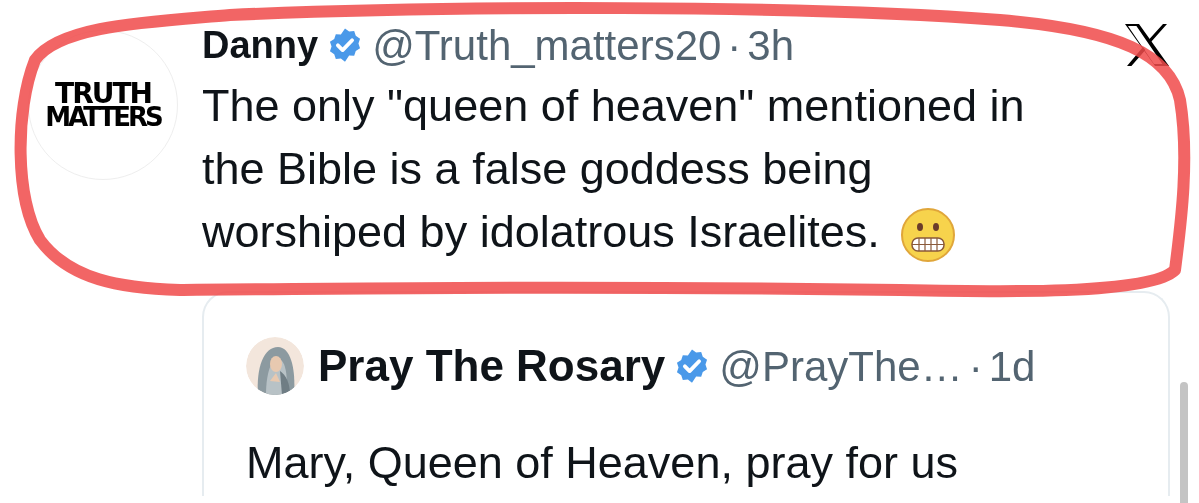 Image resolution: width=1199 pixels, height=503 pixels. Describe the element at coordinates (1147, 45) in the screenshot. I see `x-logo-icon` at that location.